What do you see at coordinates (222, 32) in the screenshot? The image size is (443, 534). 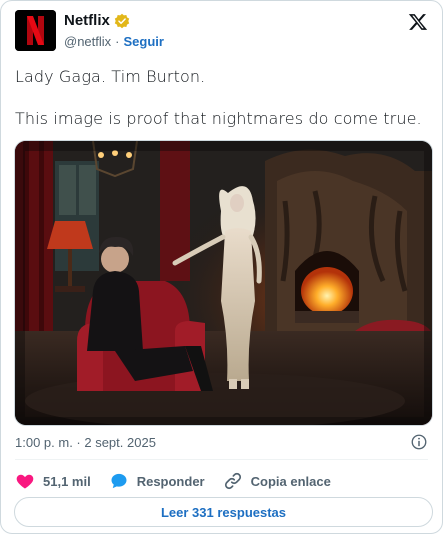 I see `tweet-header: Netflix @netflix · Seguir` at bounding box center [222, 32].